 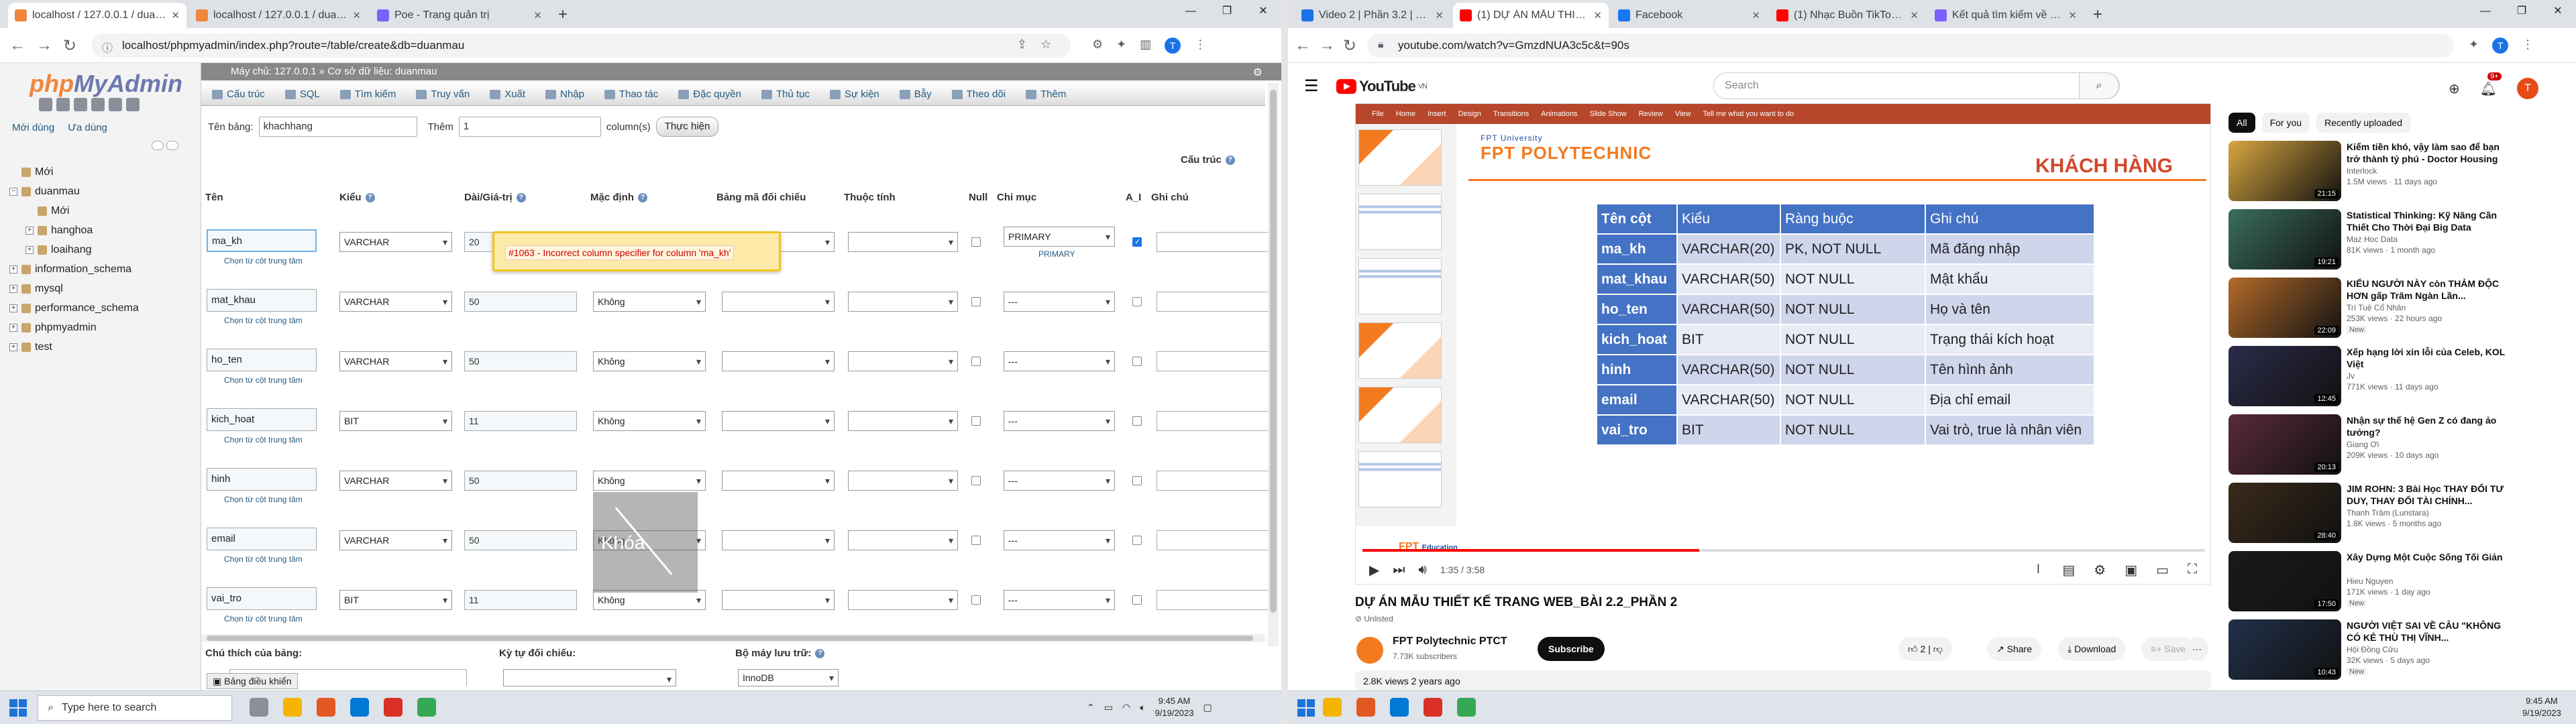 What do you see at coordinates (13, 327) in the screenshot?
I see `tree-expander-icon: +` at bounding box center [13, 327].